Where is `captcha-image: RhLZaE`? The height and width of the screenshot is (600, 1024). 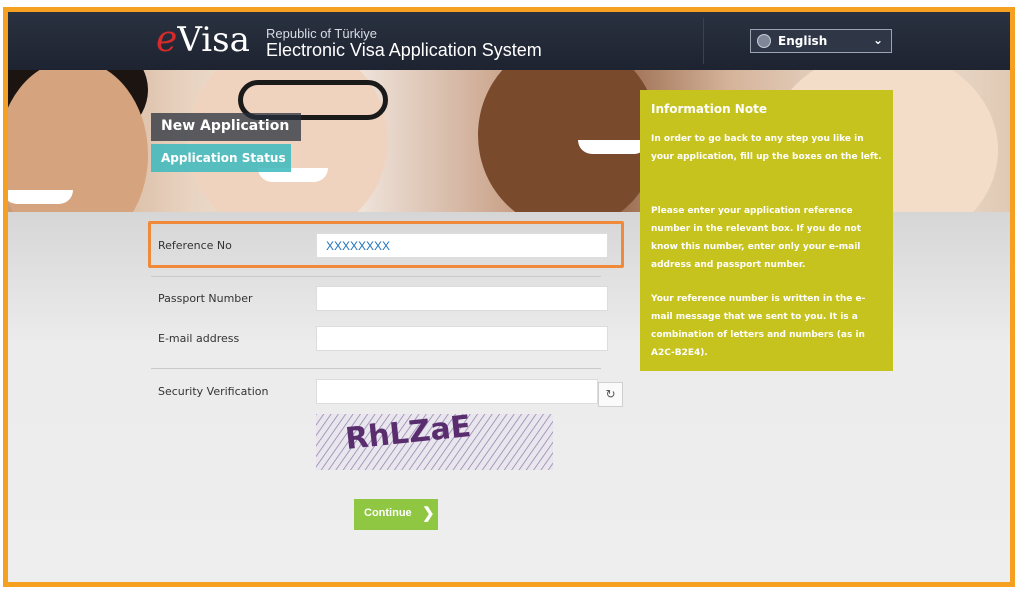
captcha-image: RhLZaE is located at coordinates (434, 442).